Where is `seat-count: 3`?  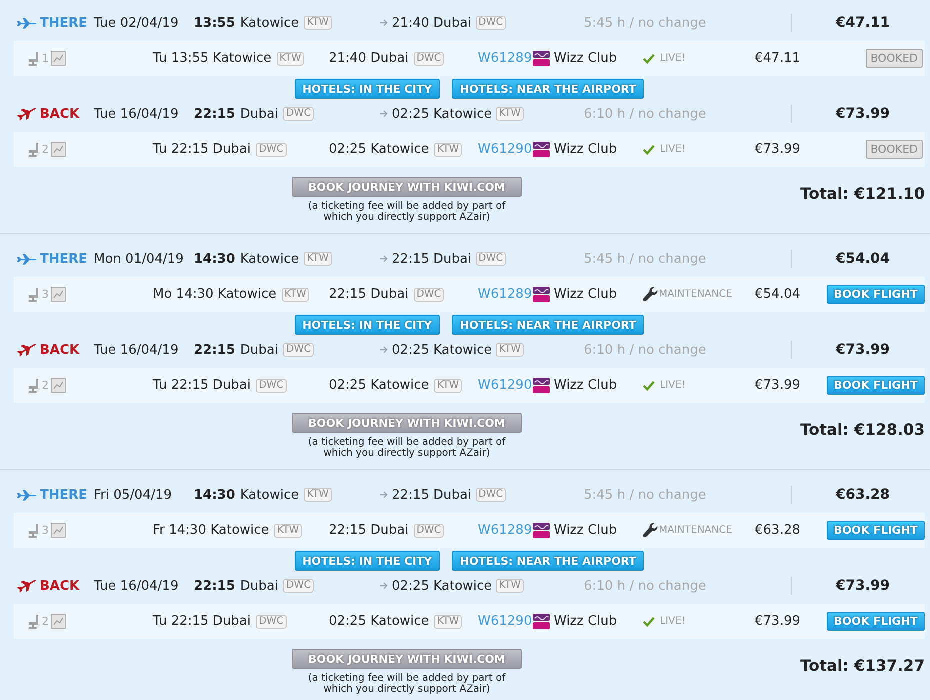
seat-count: 3 is located at coordinates (45, 294).